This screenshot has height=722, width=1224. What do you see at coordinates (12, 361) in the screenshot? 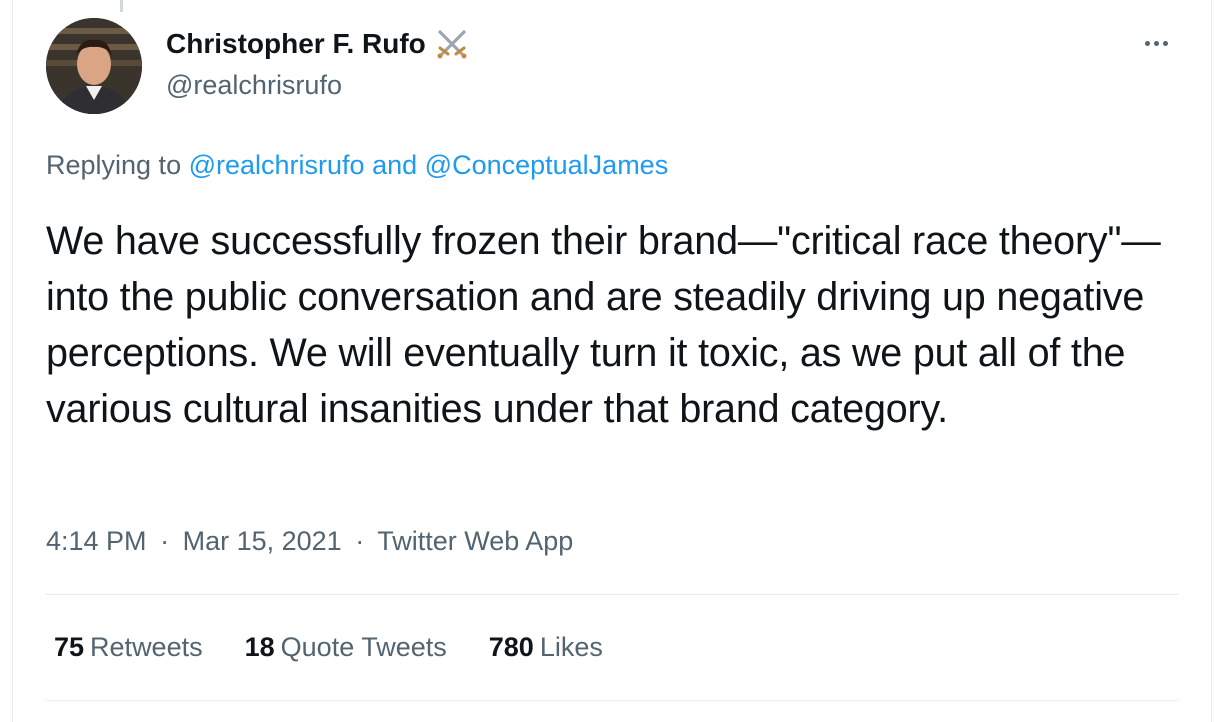
I see `frame-border-left` at bounding box center [12, 361].